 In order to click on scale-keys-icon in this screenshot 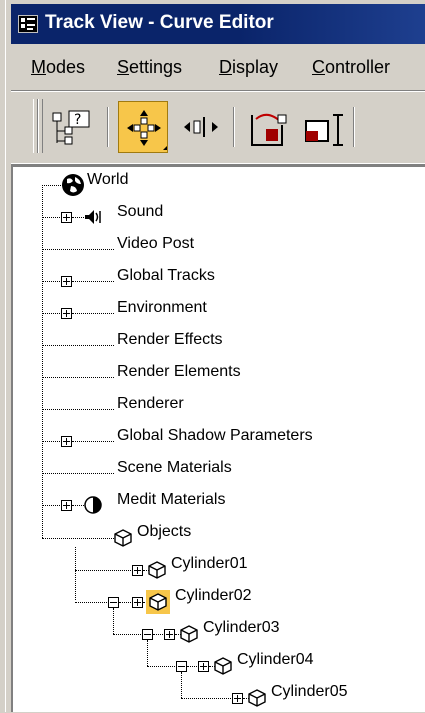, I will do `click(269, 129)`.